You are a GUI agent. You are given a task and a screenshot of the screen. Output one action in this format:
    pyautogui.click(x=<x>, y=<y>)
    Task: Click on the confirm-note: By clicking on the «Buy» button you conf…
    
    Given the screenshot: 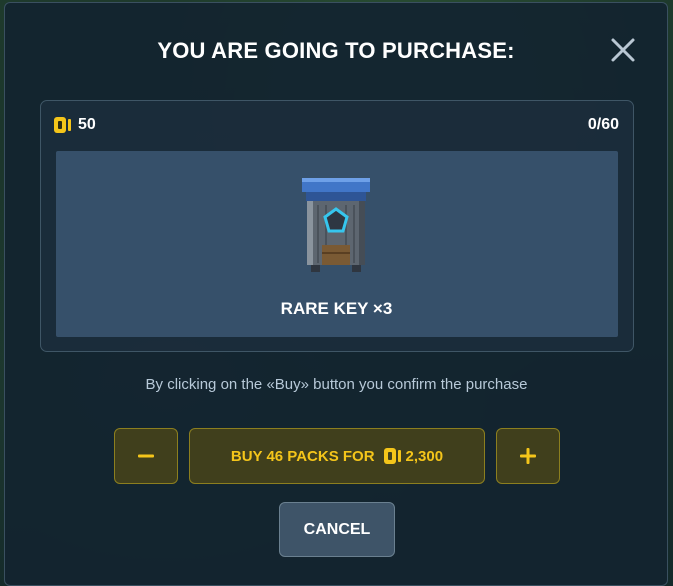 What is the action you would take?
    pyautogui.click(x=336, y=384)
    